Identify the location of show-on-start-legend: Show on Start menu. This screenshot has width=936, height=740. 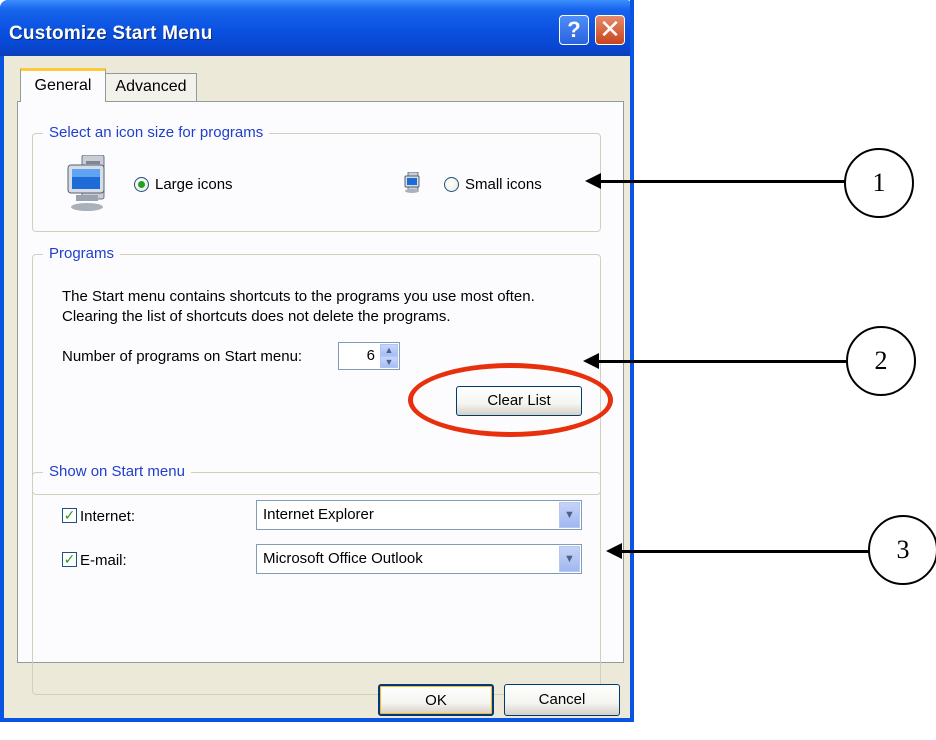
(117, 471).